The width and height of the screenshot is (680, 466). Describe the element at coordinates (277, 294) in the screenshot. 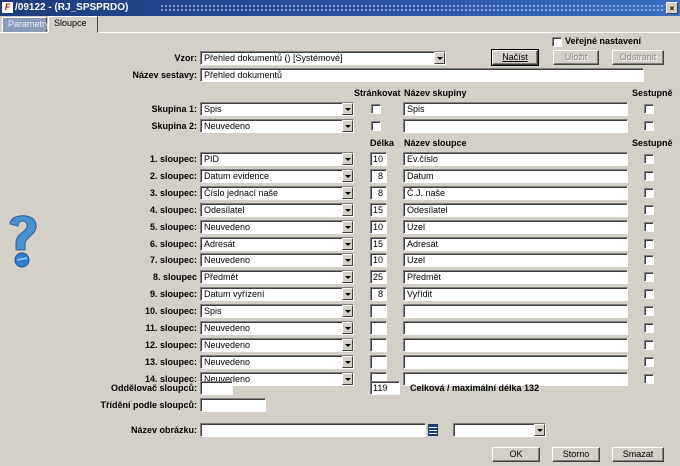

I see `column-select: Datum vyřízení` at that location.